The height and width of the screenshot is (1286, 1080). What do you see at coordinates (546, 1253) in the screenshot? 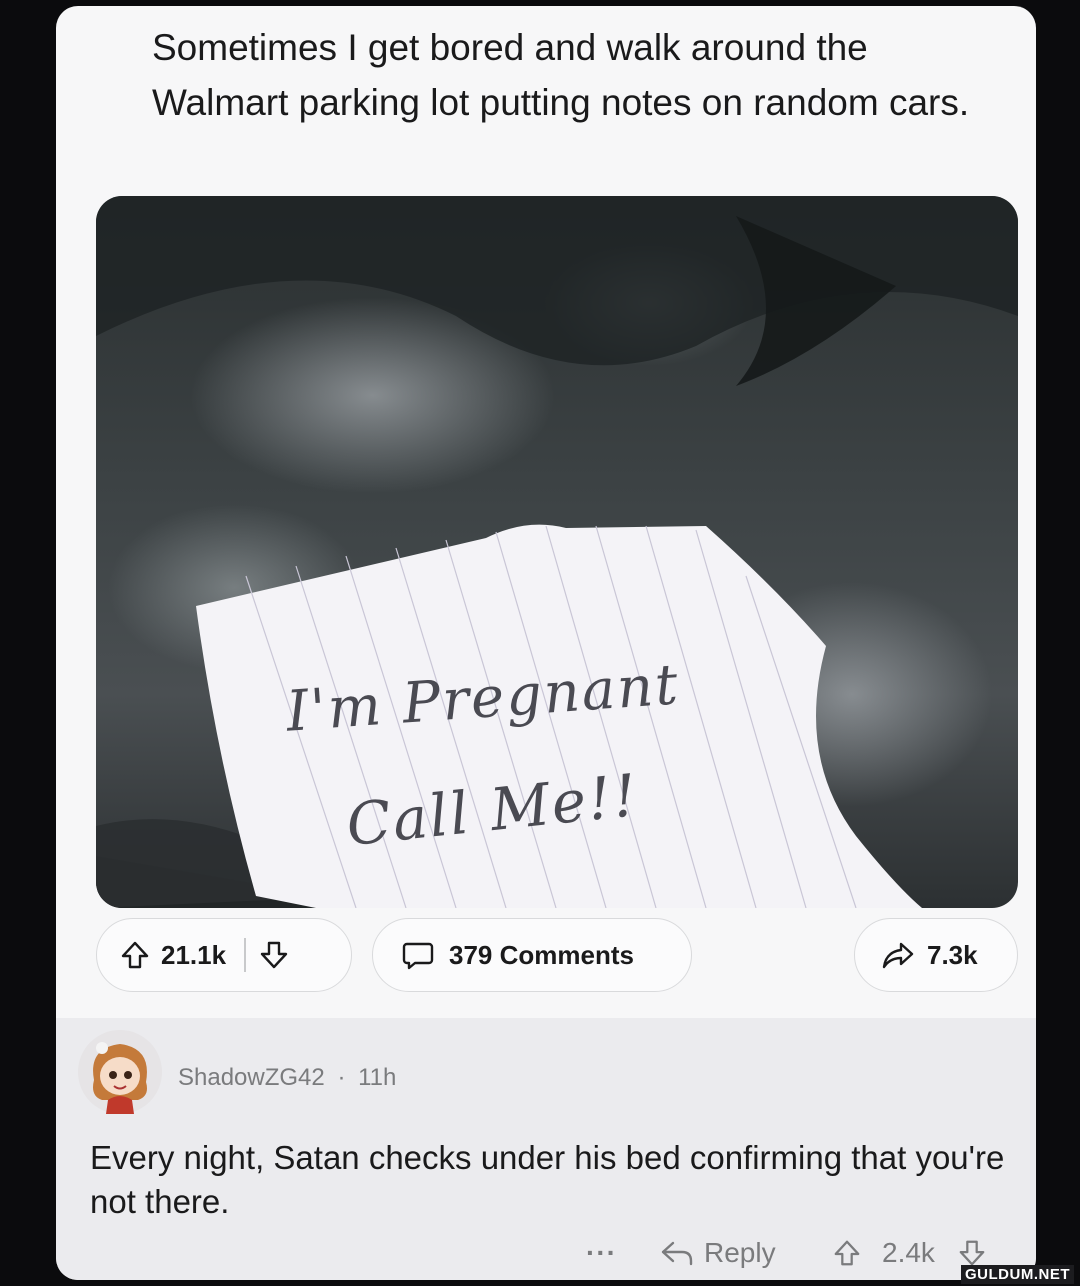
I see `comment-actions: ··· Reply 2.4k` at bounding box center [546, 1253].